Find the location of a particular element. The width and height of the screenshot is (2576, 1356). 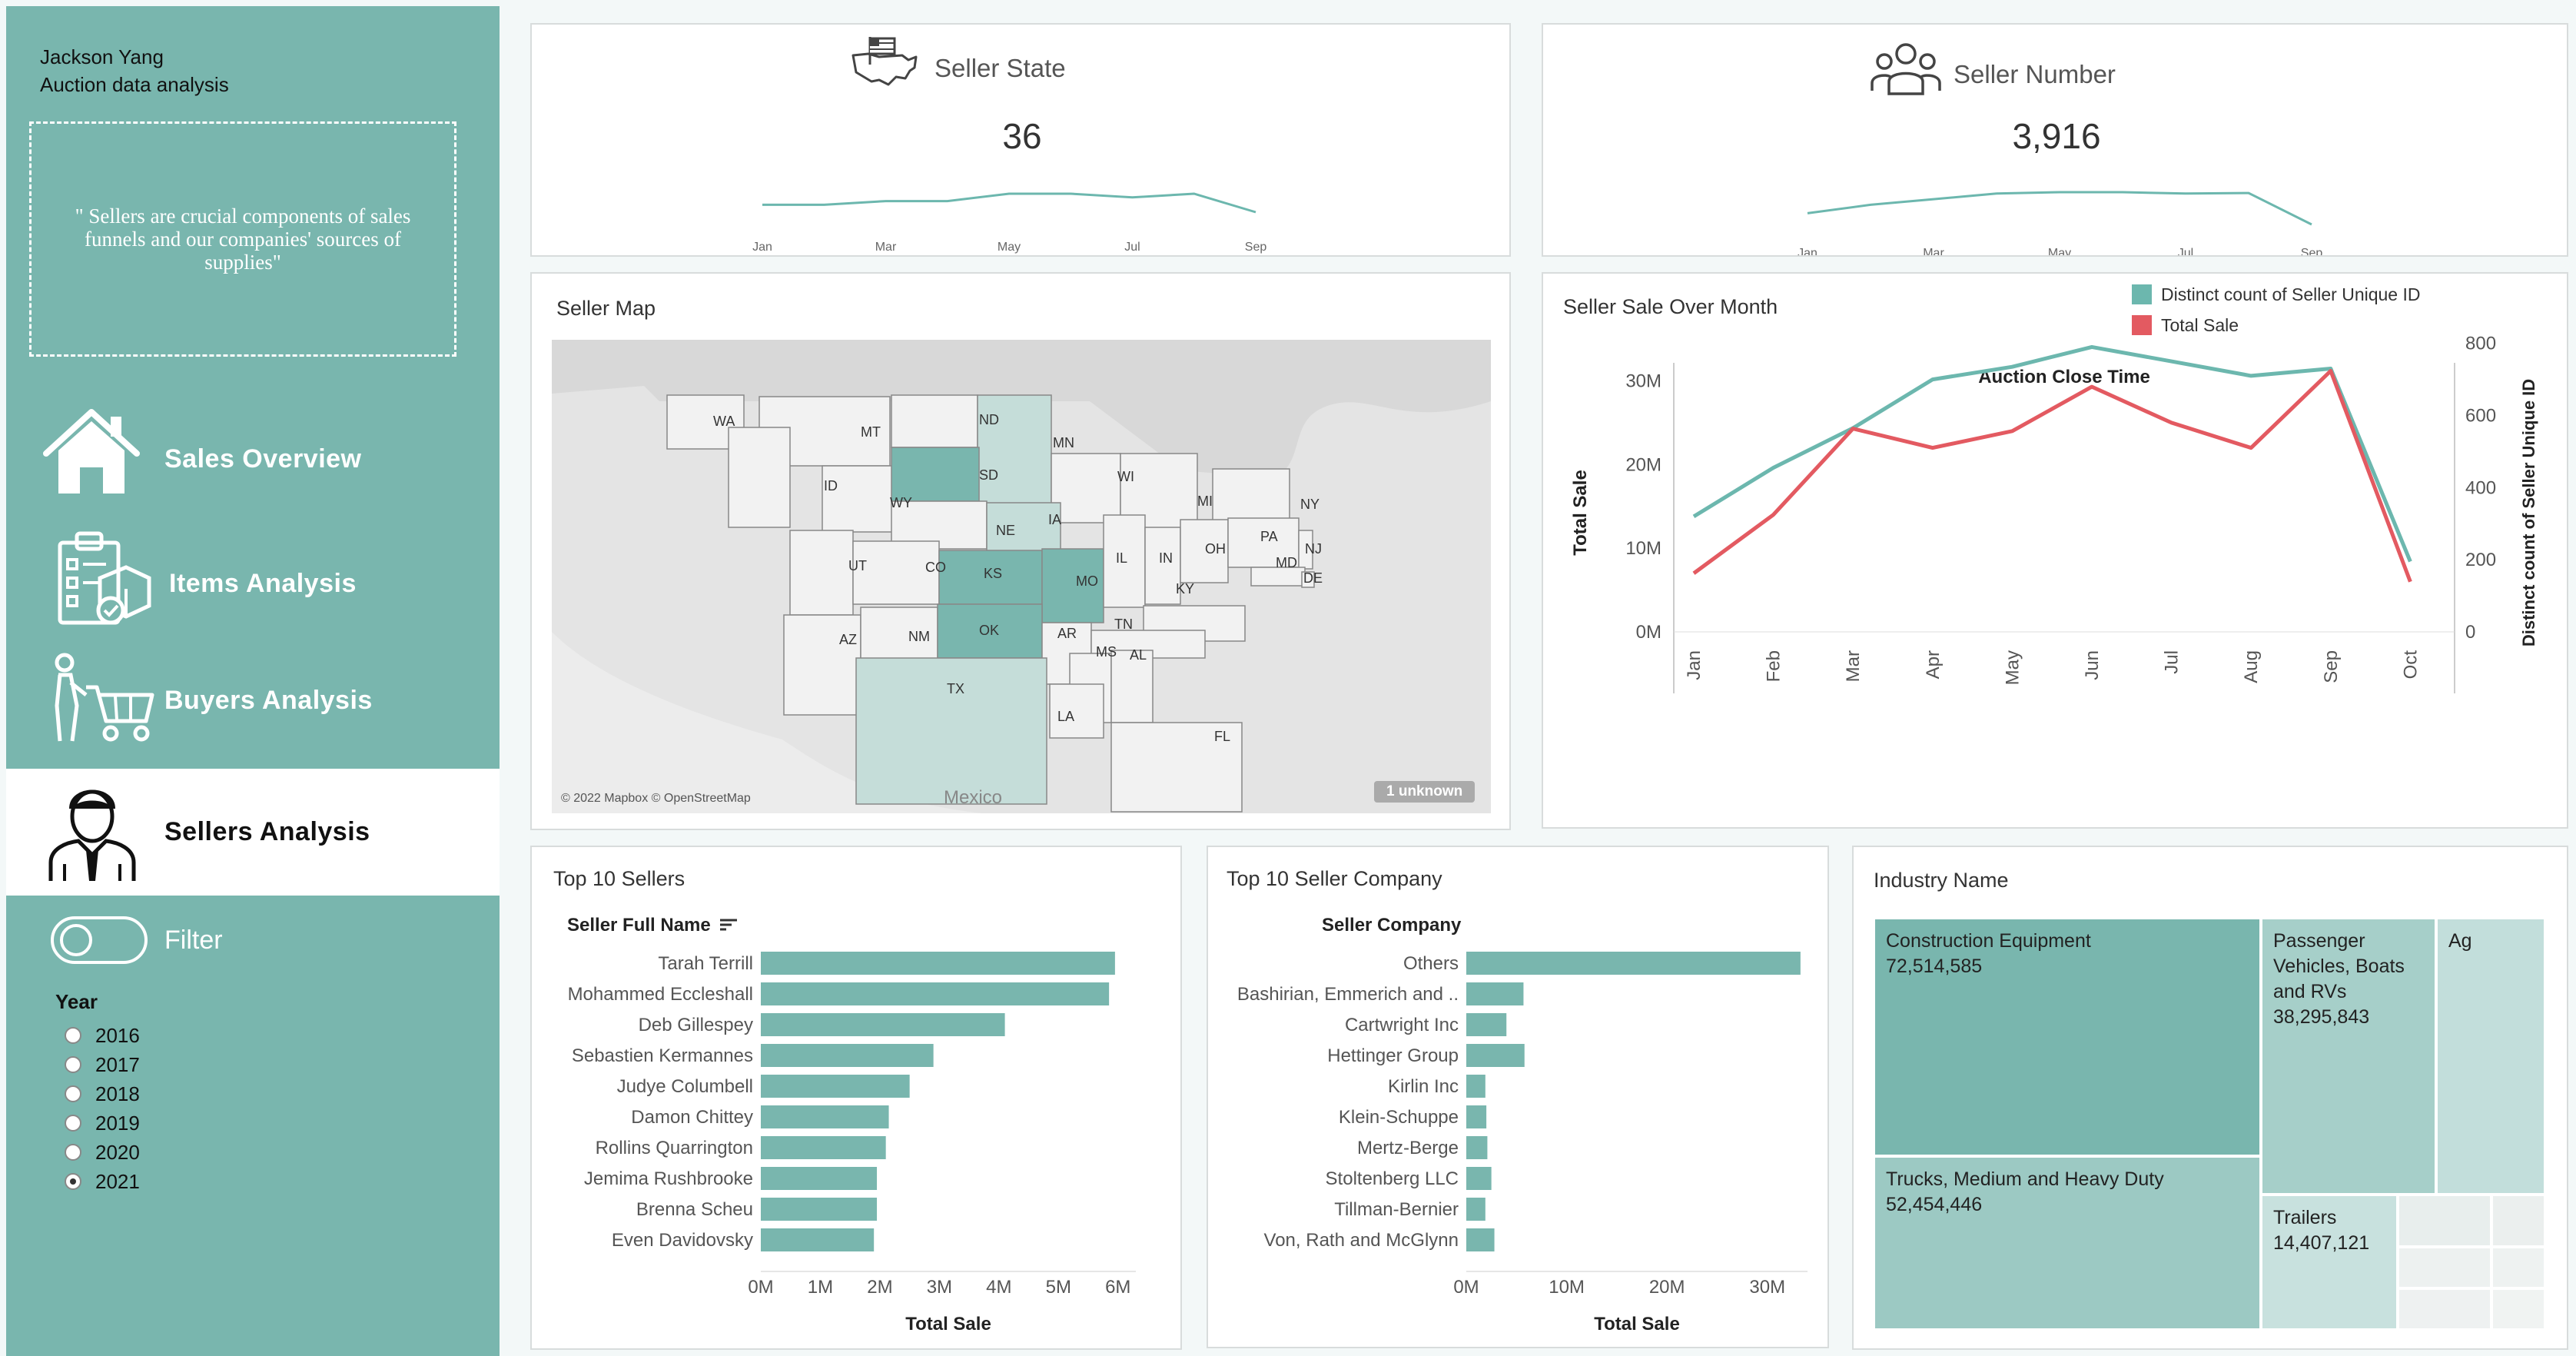

right-axis-title: Distinct count of Seller Unique ID is located at coordinates (2528, 512).